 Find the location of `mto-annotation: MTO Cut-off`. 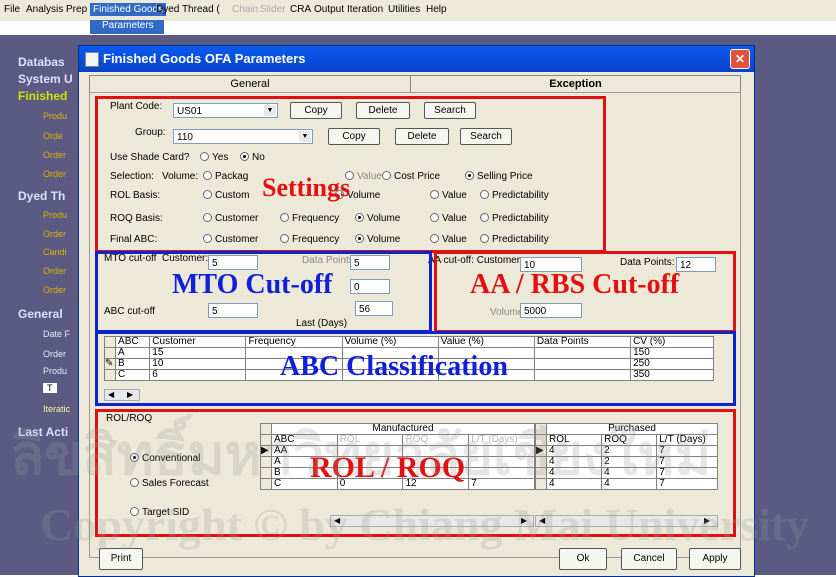

mto-annotation: MTO Cut-off is located at coordinates (252, 284).